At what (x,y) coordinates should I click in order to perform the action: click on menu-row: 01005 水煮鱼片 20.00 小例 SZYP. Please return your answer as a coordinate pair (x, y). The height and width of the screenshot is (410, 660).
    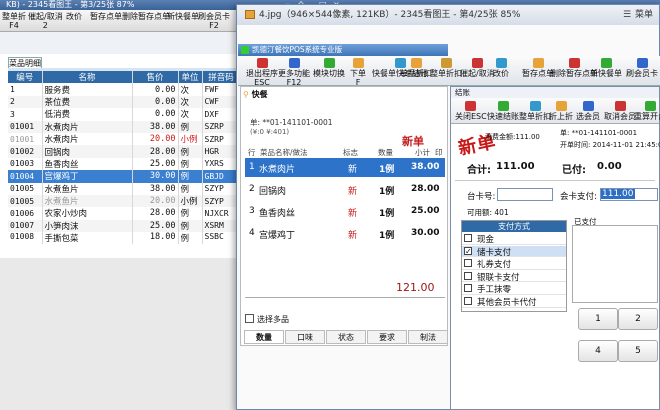
    Looking at the image, I should click on (124, 201).